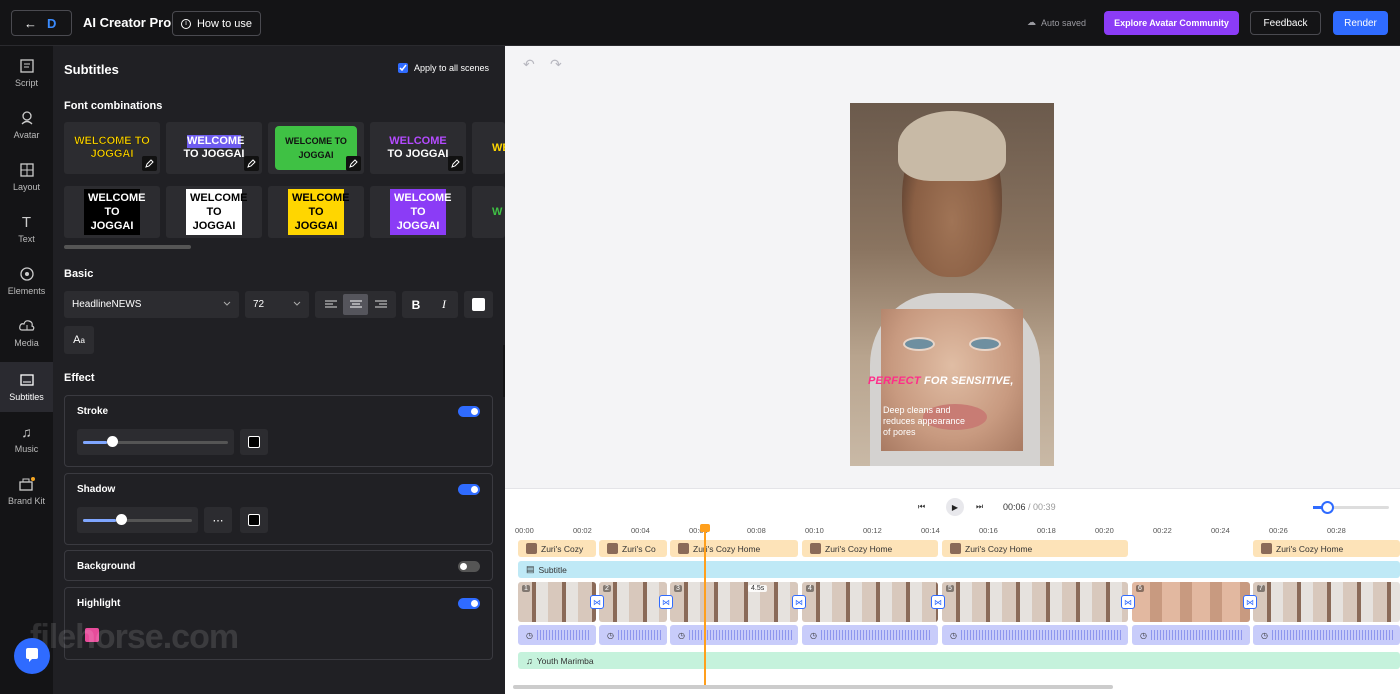 Image resolution: width=1400 pixels, height=694 pixels. What do you see at coordinates (734, 602) in the screenshot?
I see `video-clip: 3 4.5s` at bounding box center [734, 602].